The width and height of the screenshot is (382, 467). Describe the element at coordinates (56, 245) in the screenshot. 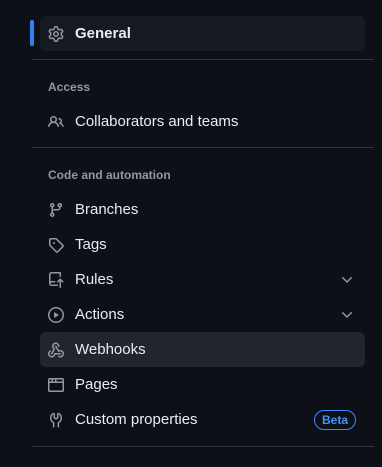

I see `tag-icon` at that location.